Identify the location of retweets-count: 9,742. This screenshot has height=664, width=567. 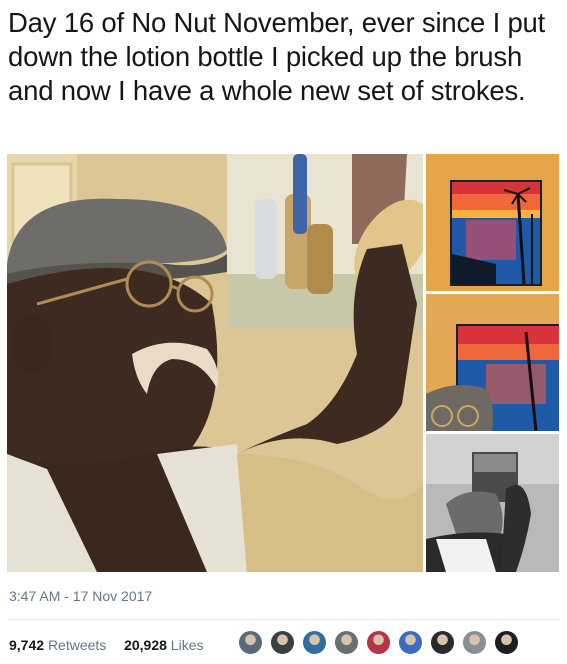
(26, 645).